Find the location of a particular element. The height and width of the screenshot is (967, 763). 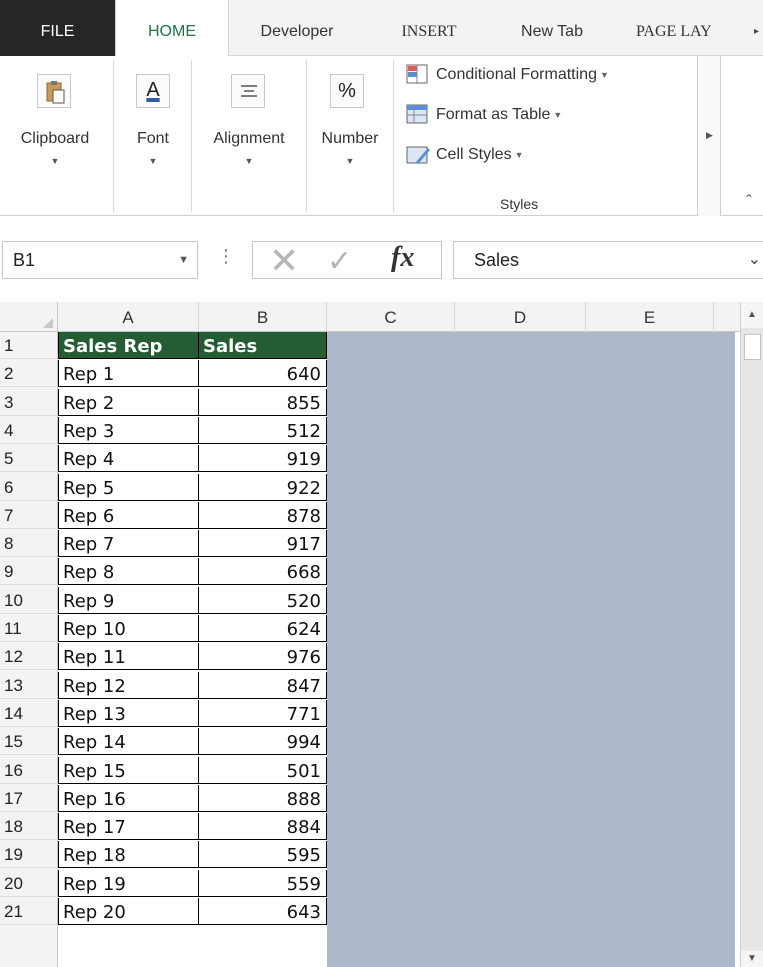

cell-sales-rep: Rep 15 is located at coordinates (128, 770).